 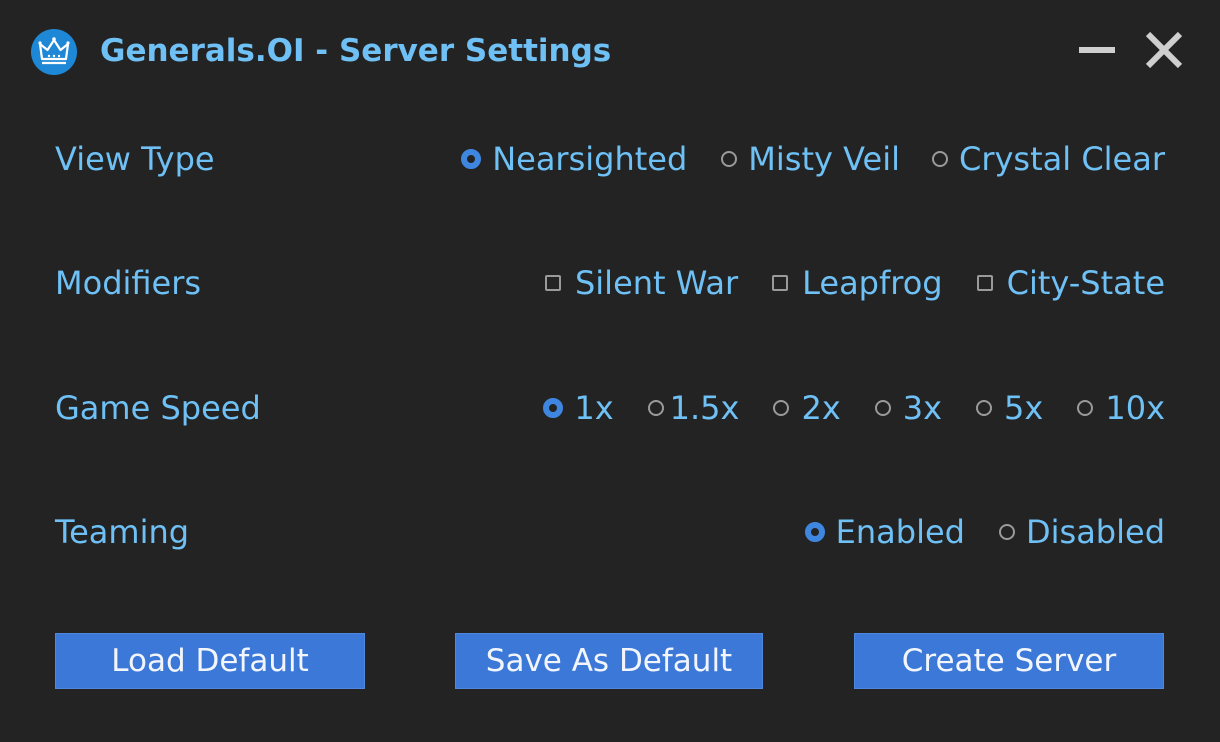 I want to click on option-label: 3x, so click(x=922, y=408).